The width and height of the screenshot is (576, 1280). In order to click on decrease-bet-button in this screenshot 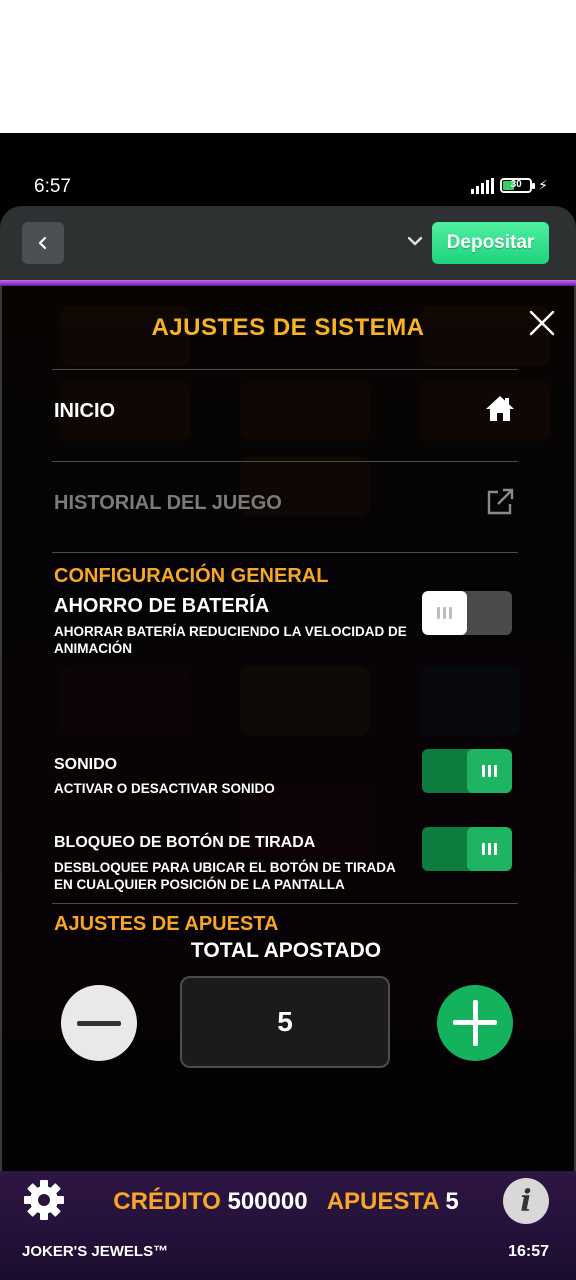, I will do `click(99, 1023)`.